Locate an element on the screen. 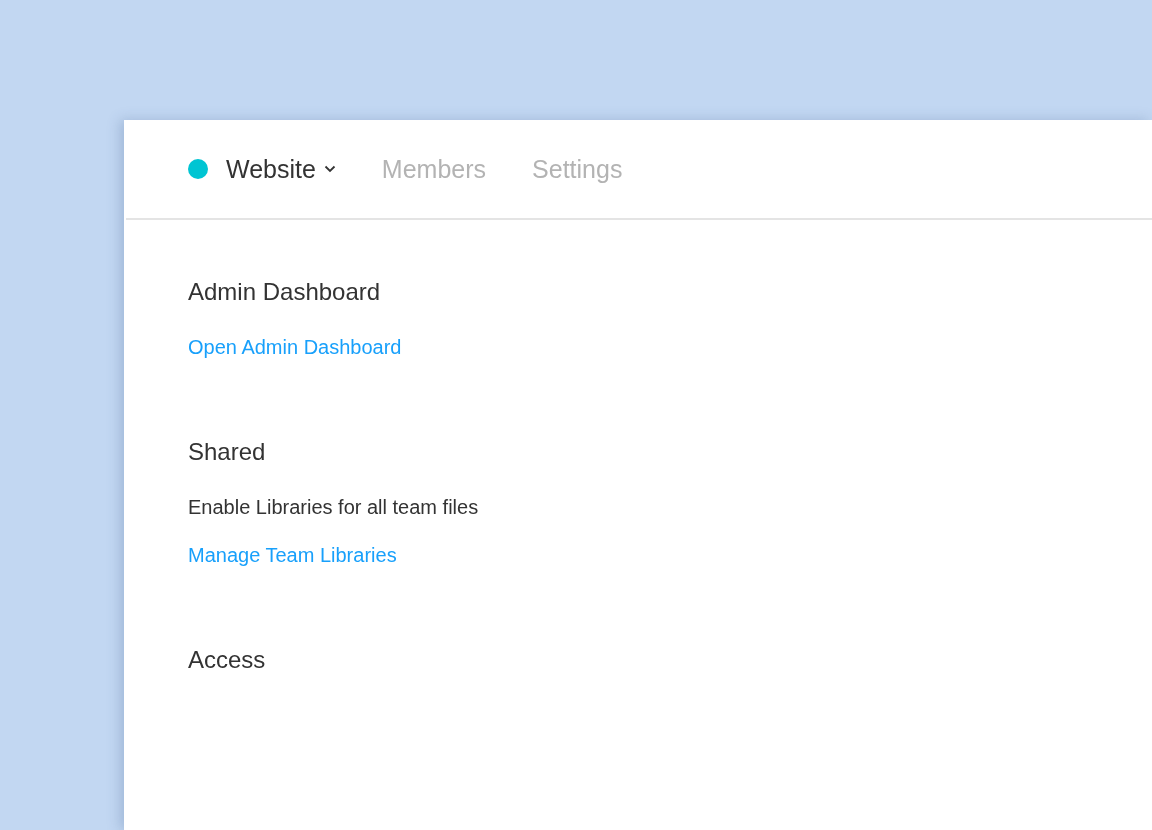 Image resolution: width=1152 pixels, height=830 pixels. section-title: Access is located at coordinates (227, 660).